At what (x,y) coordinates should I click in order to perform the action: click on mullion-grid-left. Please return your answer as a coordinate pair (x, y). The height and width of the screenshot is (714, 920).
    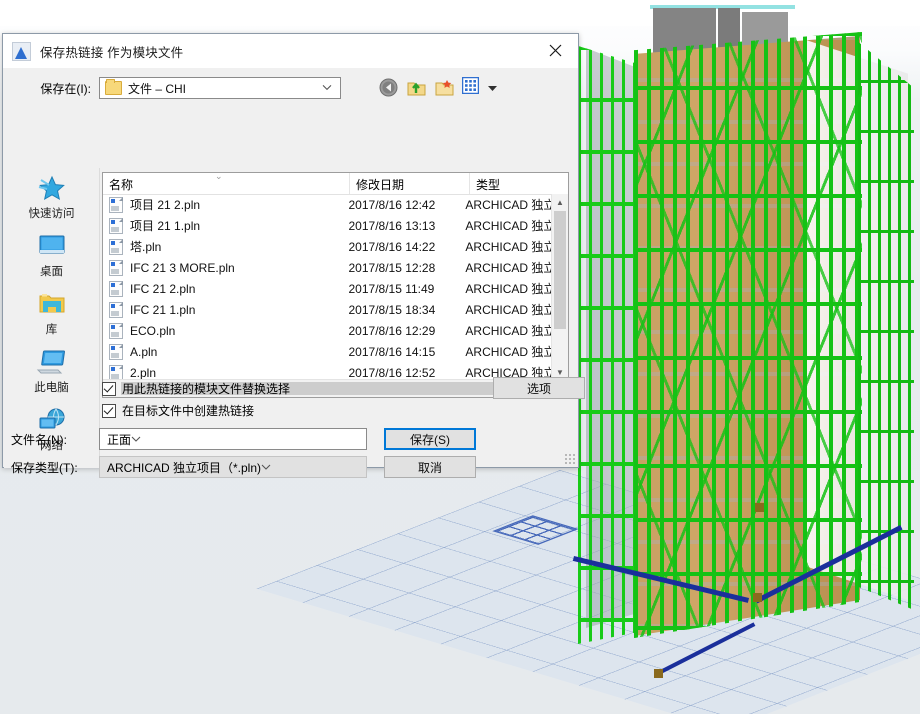
    Looking at the image, I should click on (608, 345).